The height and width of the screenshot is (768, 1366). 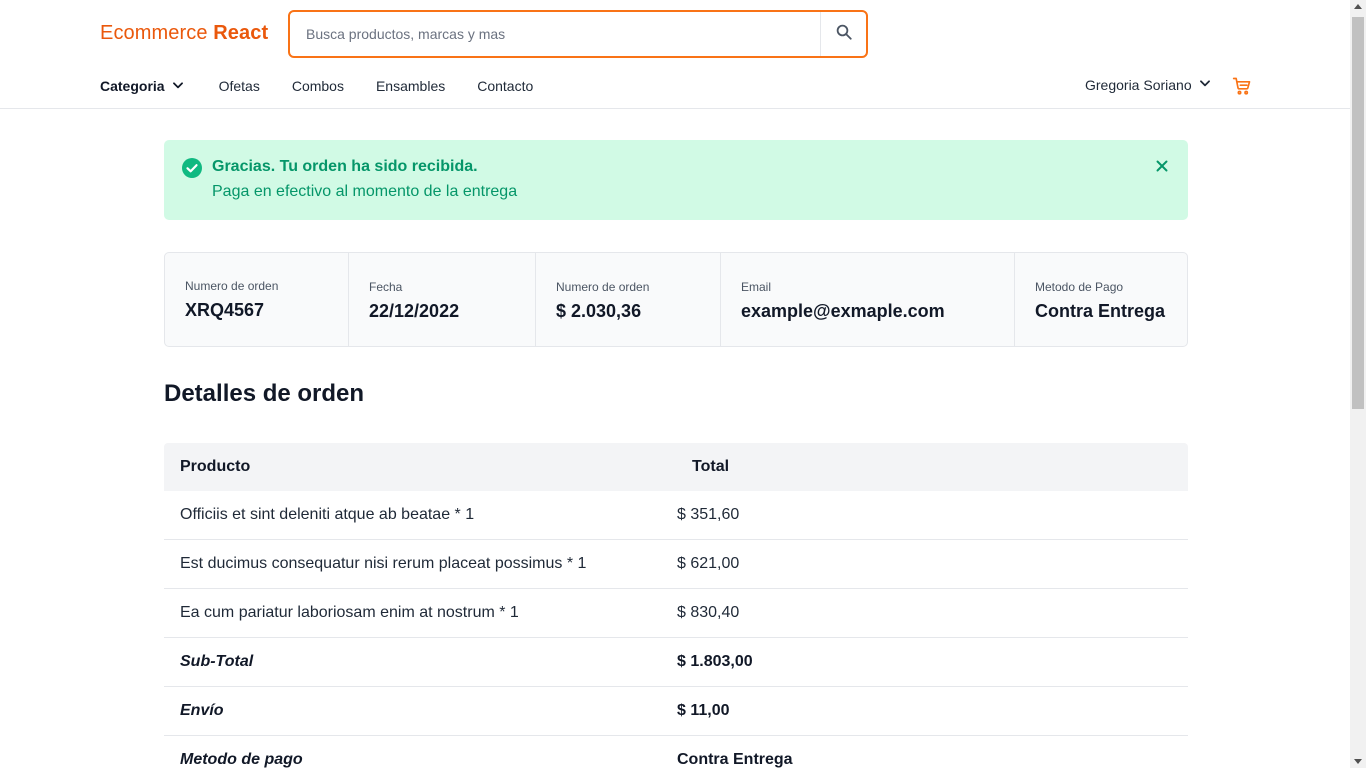 I want to click on table-header: Producto Total, so click(x=676, y=467).